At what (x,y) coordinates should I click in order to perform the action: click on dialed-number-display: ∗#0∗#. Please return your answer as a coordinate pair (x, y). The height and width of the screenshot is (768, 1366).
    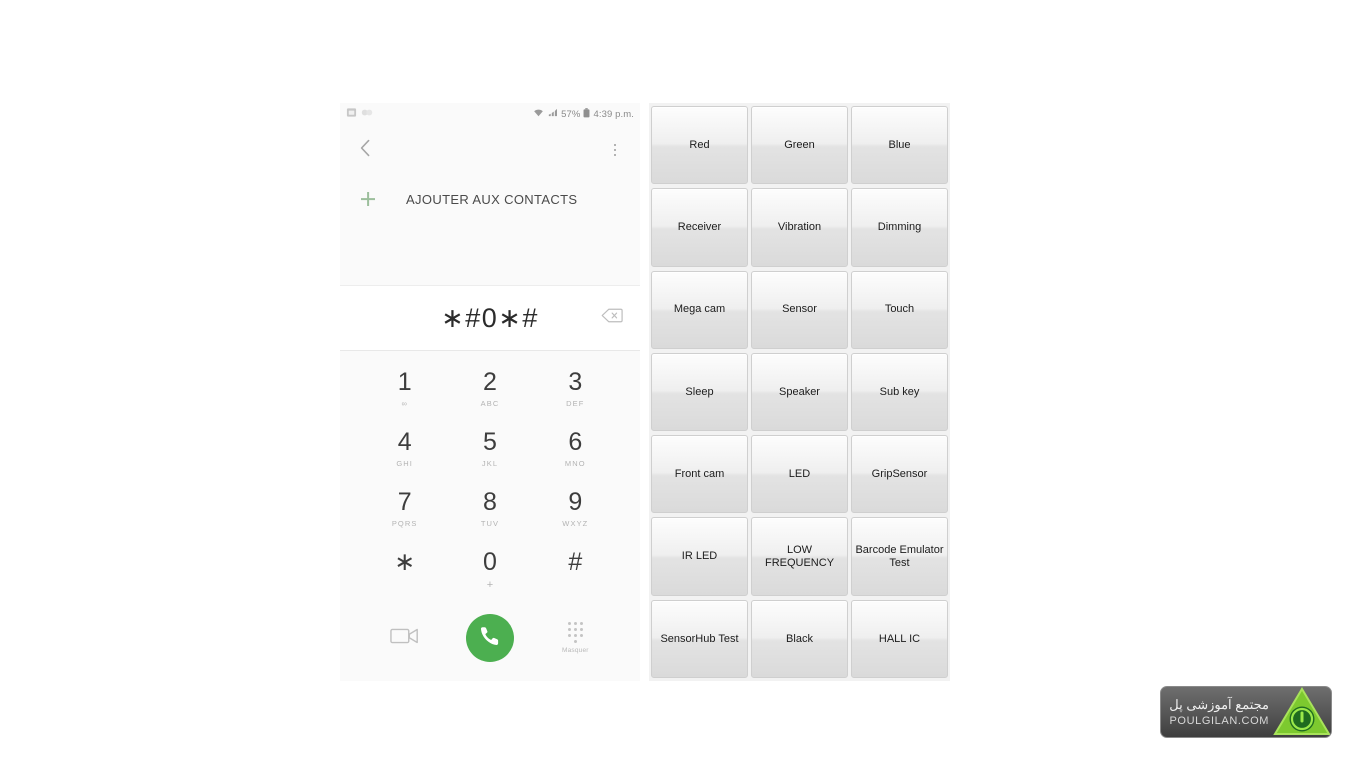
    Looking at the image, I should click on (490, 318).